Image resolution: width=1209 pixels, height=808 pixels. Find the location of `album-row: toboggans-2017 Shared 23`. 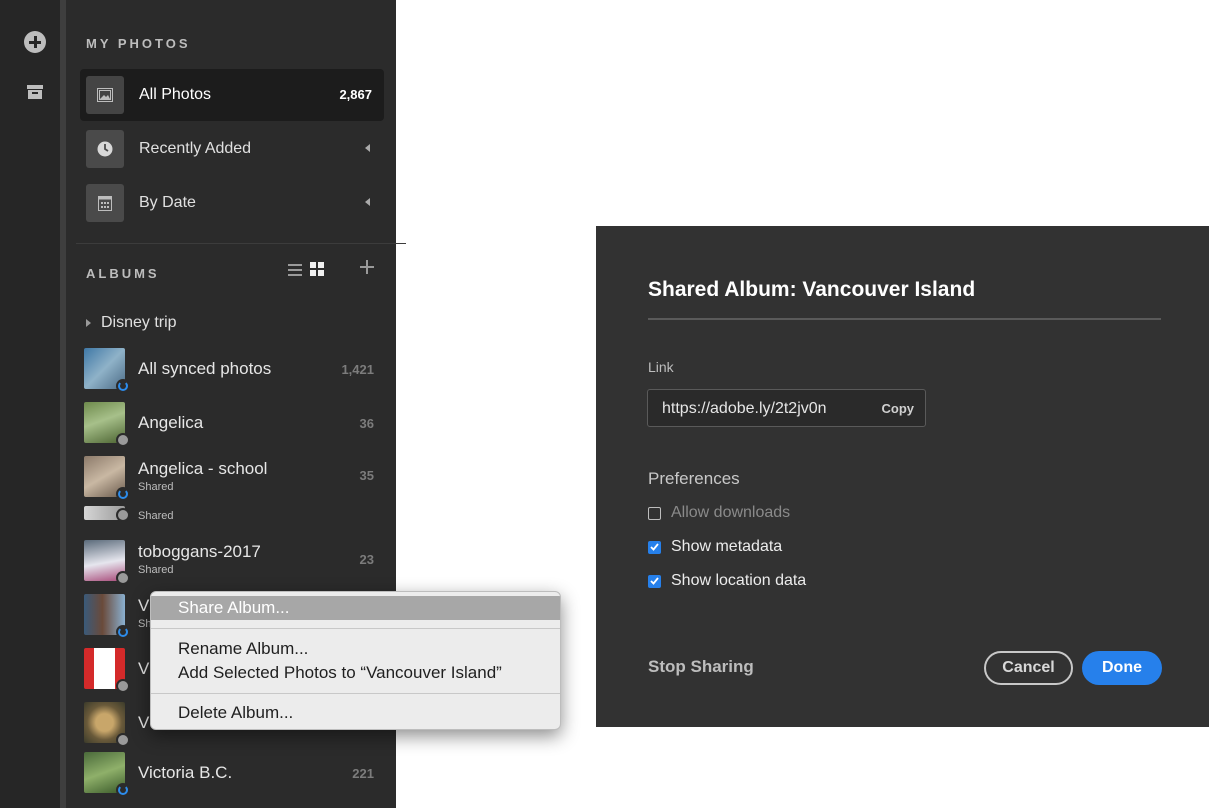

album-row: toboggans-2017 Shared 23 is located at coordinates (234, 560).